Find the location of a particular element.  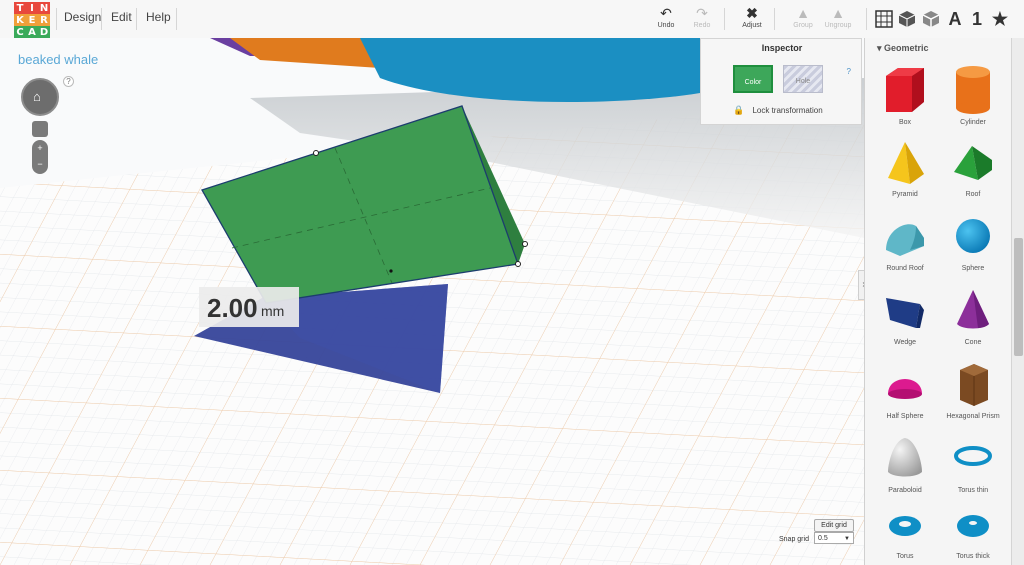

shape-label: Torus thick is located at coordinates (973, 556).